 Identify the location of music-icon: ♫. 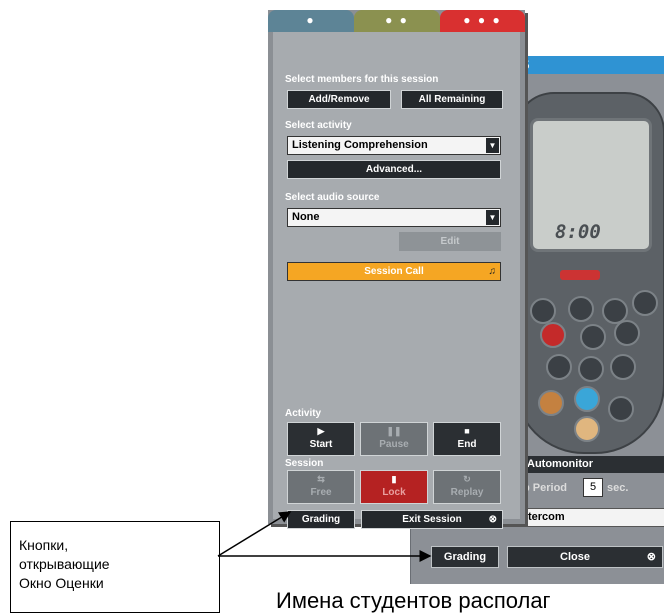
(492, 271).